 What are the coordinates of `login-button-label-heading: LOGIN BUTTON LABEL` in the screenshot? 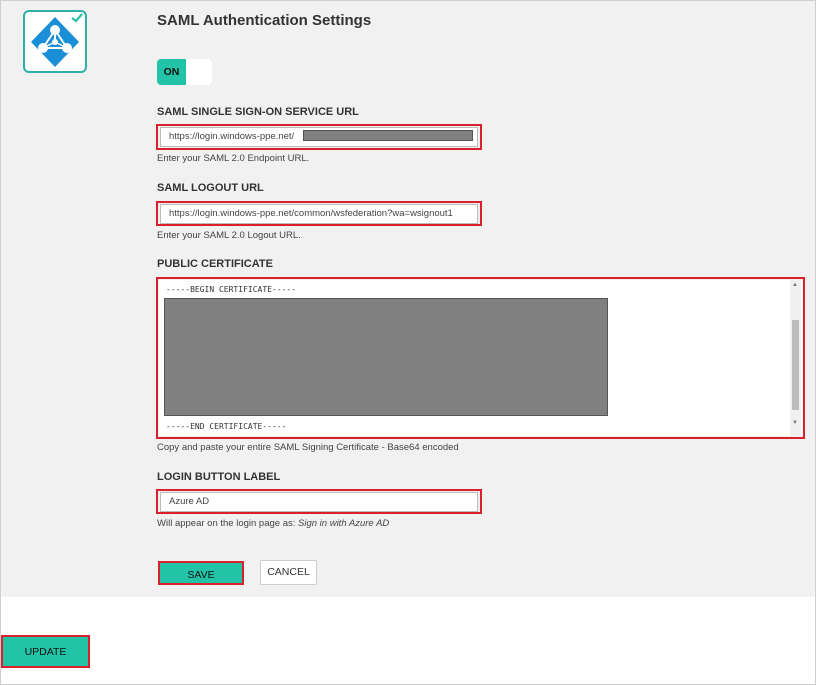 It's located at (219, 477).